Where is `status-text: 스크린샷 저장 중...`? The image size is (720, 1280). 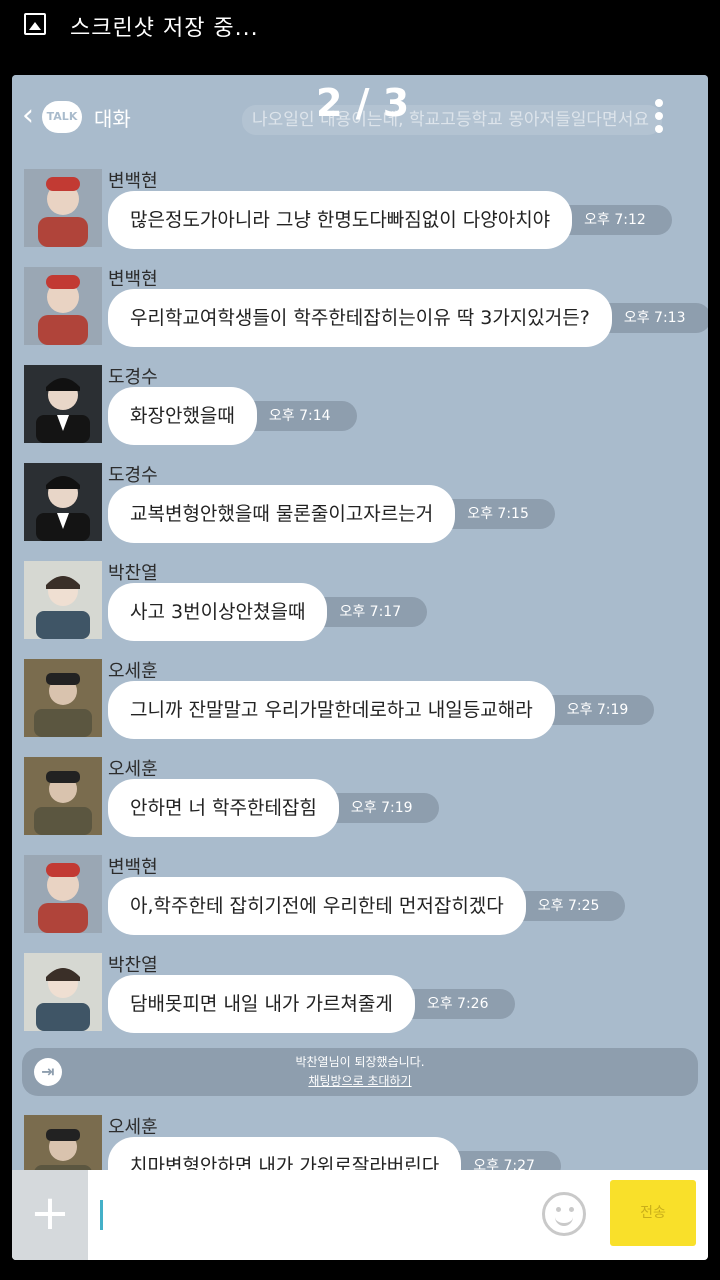 status-text: 스크린샷 저장 중... is located at coordinates (164, 28).